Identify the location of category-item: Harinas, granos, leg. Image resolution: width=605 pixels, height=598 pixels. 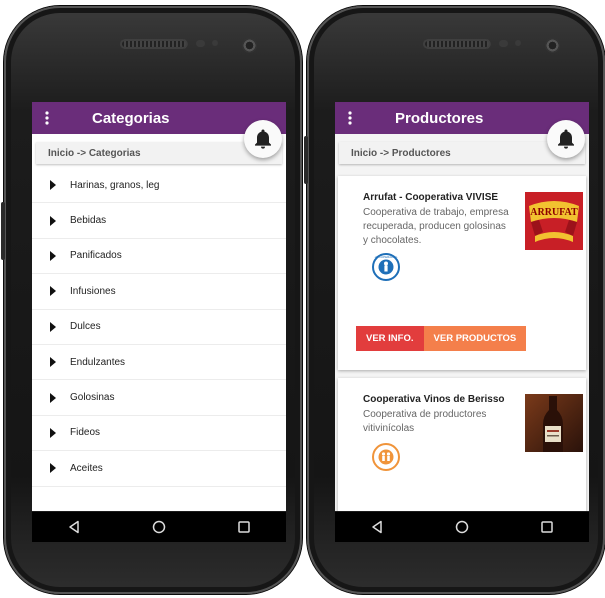
(159, 186).